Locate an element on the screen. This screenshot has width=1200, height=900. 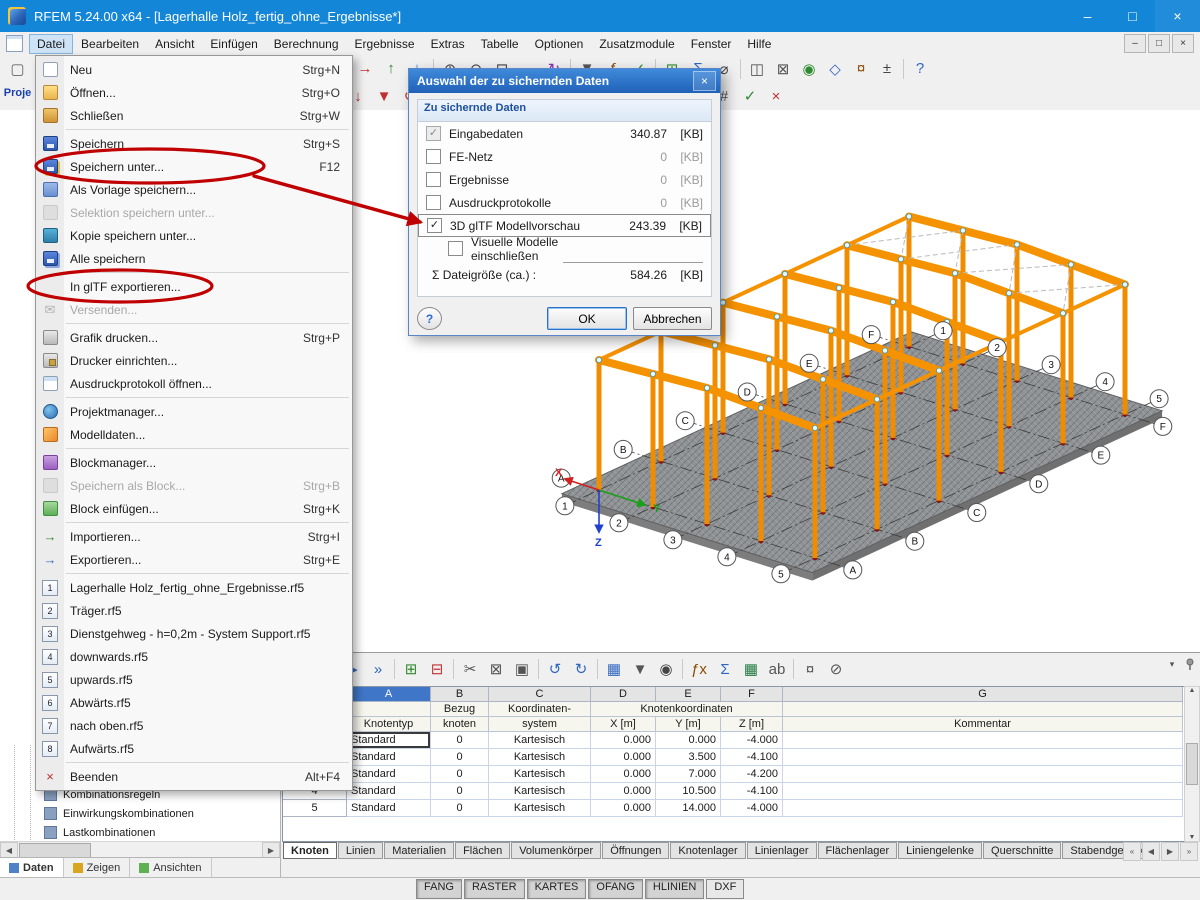
next-tab-icon: ▶ is located at coordinates (1170, 851).